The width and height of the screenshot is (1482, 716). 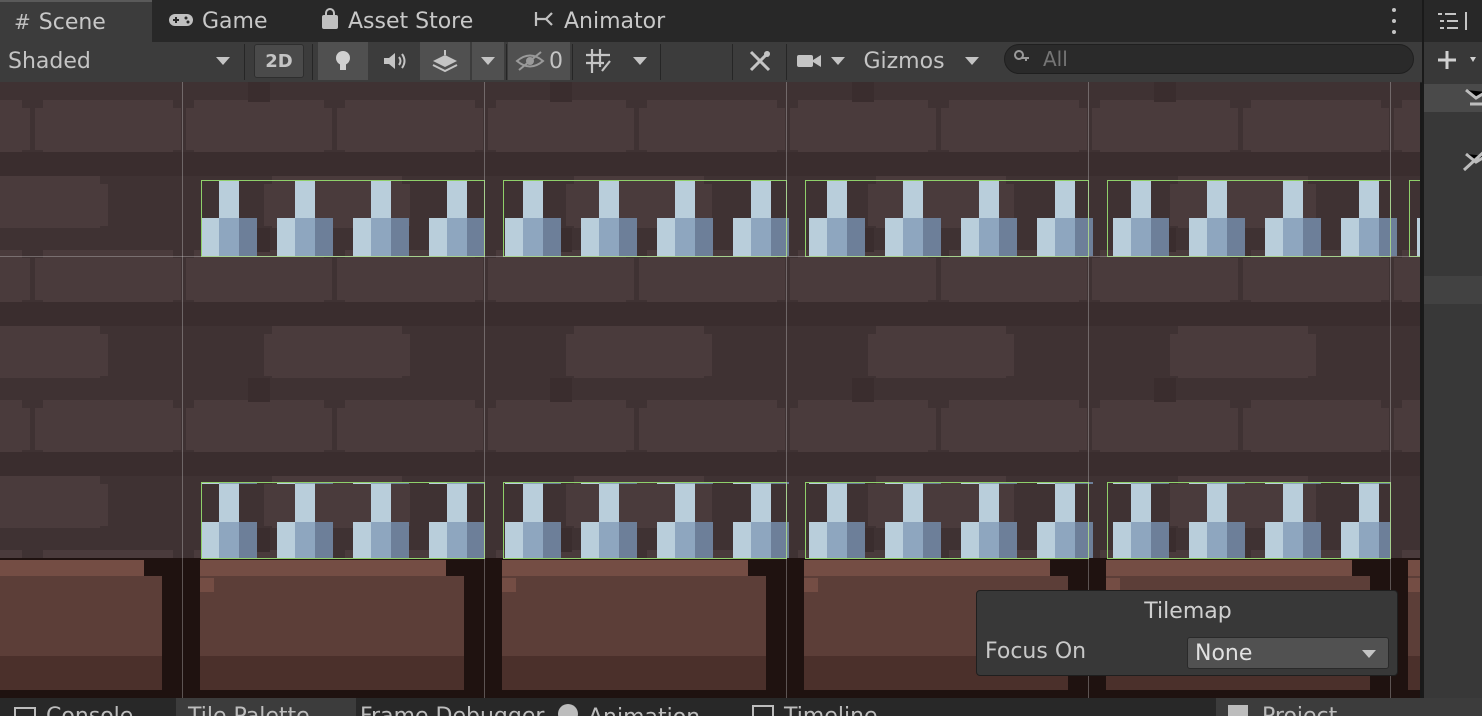 I want to click on focus-on-label: Focus On, so click(x=1036, y=651).